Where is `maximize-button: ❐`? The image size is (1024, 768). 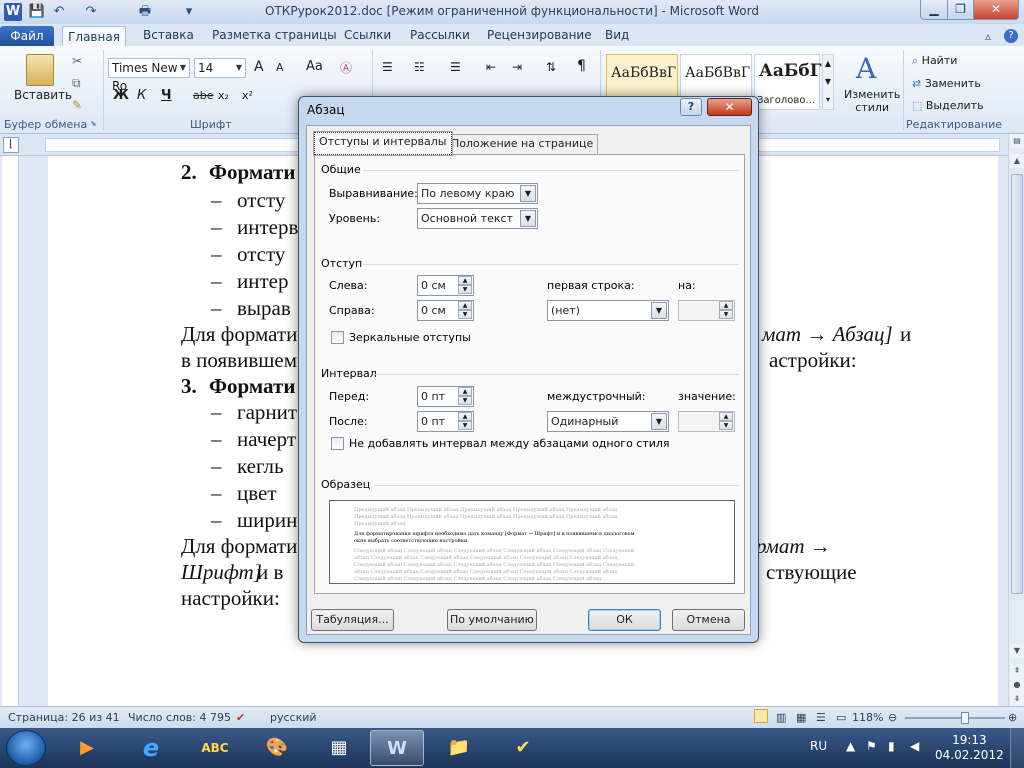
maximize-button: ❐ is located at coordinates (960, 10).